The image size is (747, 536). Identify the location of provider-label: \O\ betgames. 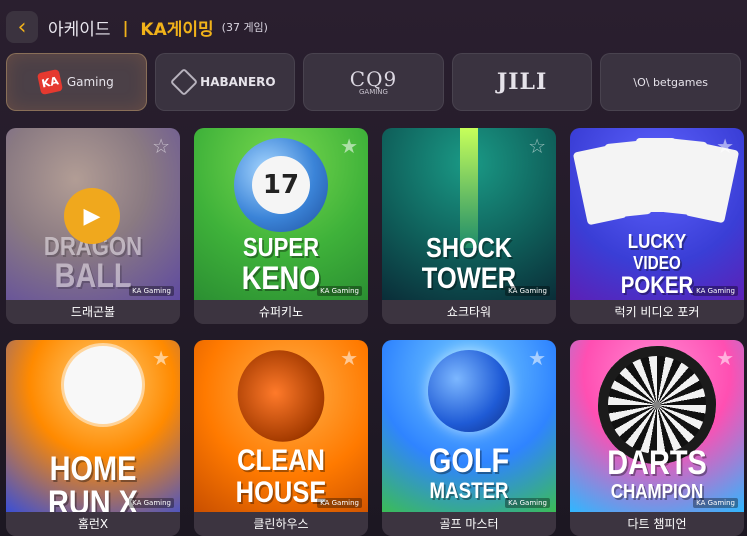
(670, 82).